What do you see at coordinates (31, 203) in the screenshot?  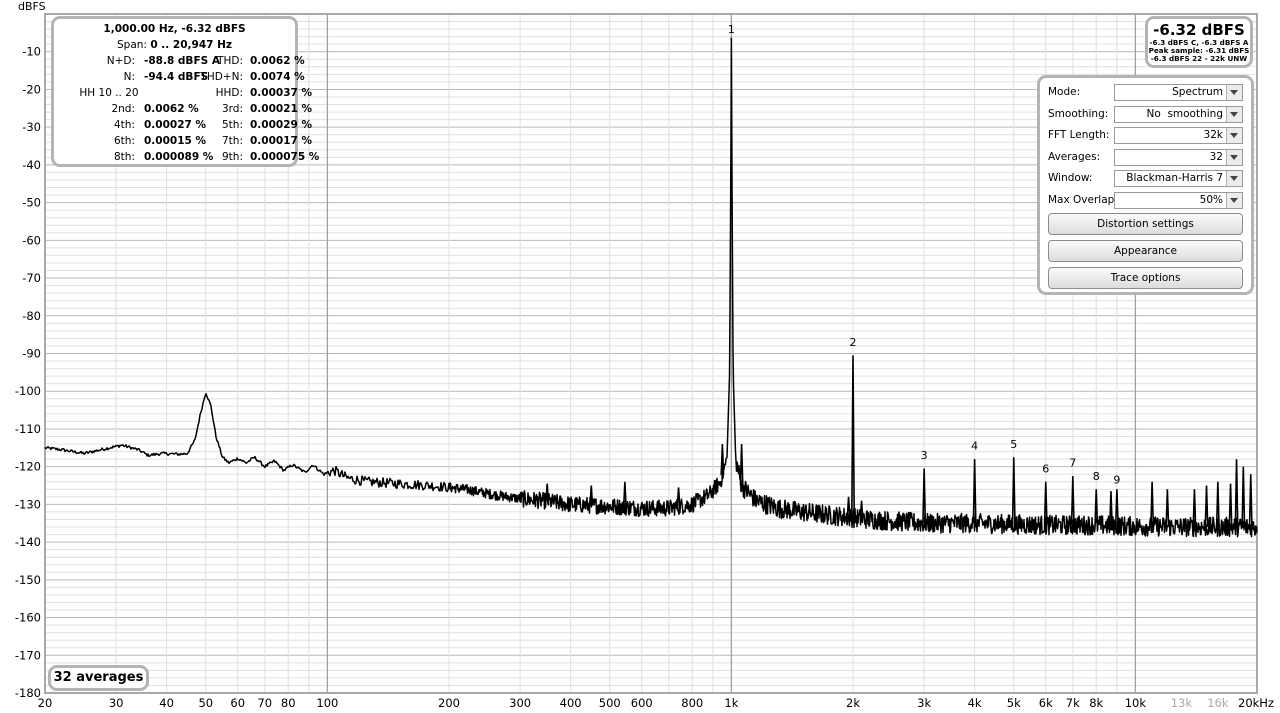 I see `y-tick-label: -50` at bounding box center [31, 203].